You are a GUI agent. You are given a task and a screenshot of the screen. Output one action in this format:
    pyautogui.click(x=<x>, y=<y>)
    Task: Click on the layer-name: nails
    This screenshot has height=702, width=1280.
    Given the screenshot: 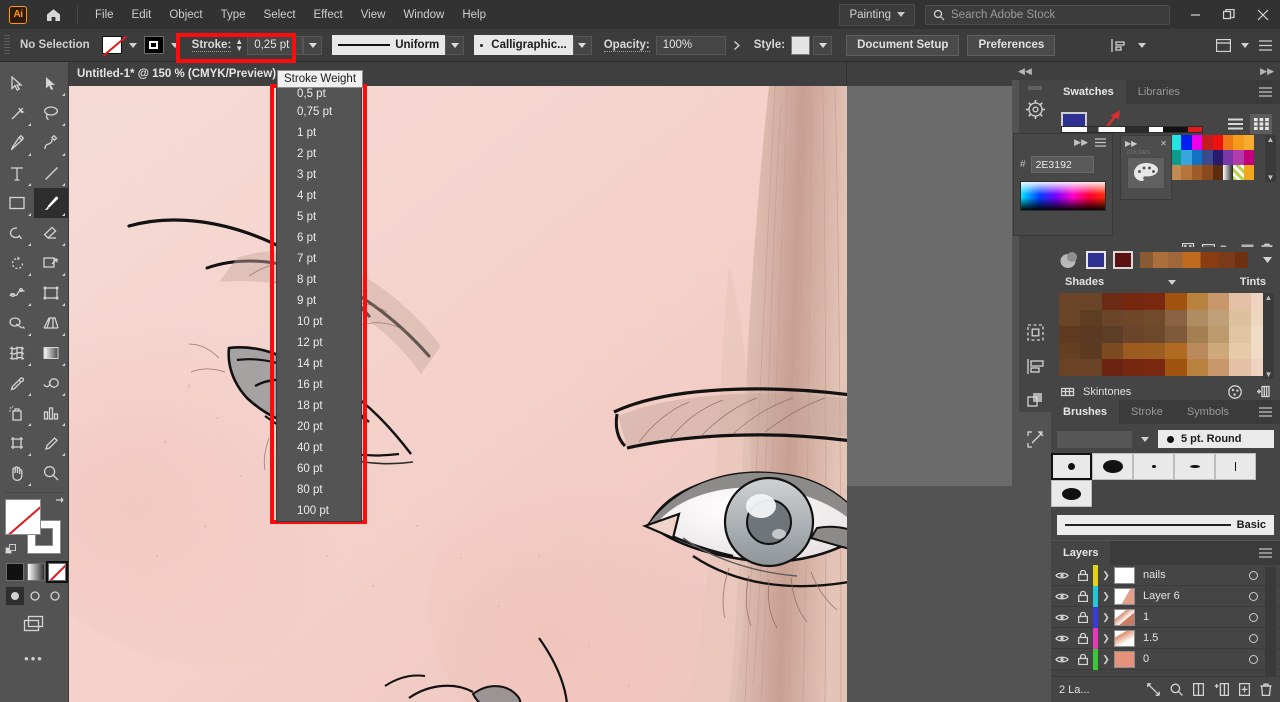 What is the action you would take?
    pyautogui.click(x=1154, y=575)
    